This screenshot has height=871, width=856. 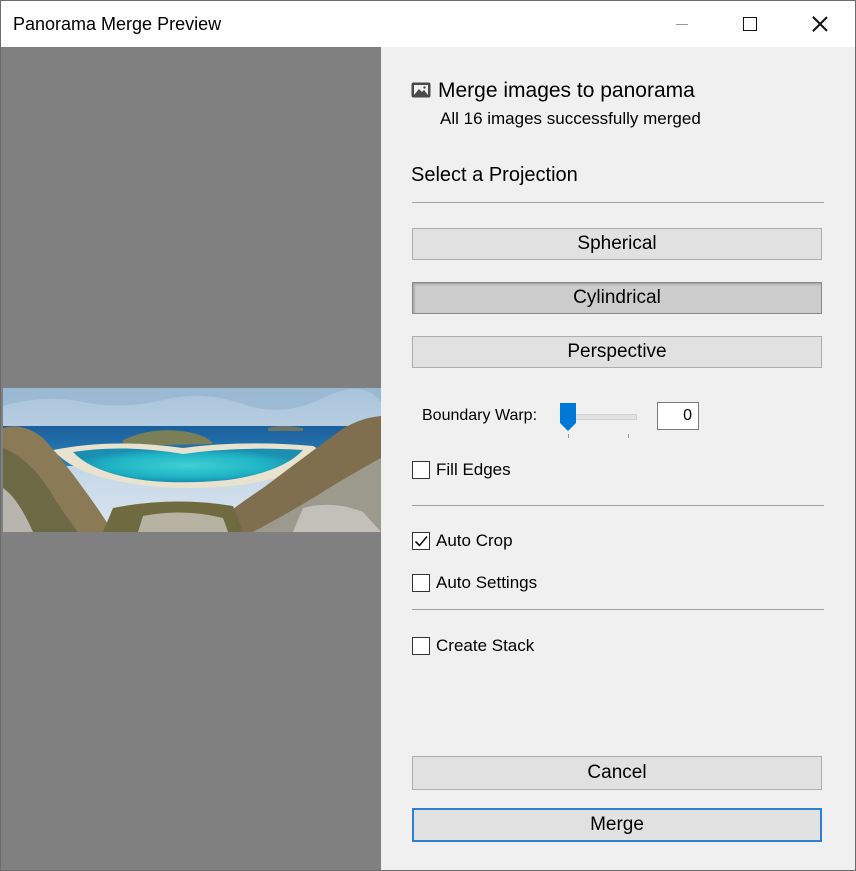 I want to click on fill-edges-checkbox, so click(x=421, y=470).